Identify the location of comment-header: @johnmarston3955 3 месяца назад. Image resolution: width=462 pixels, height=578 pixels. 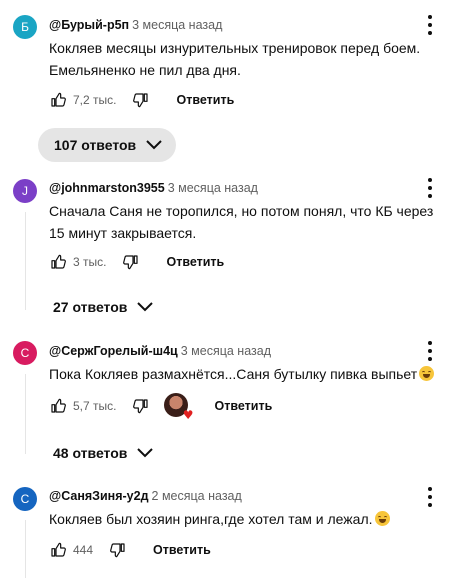
(153, 188).